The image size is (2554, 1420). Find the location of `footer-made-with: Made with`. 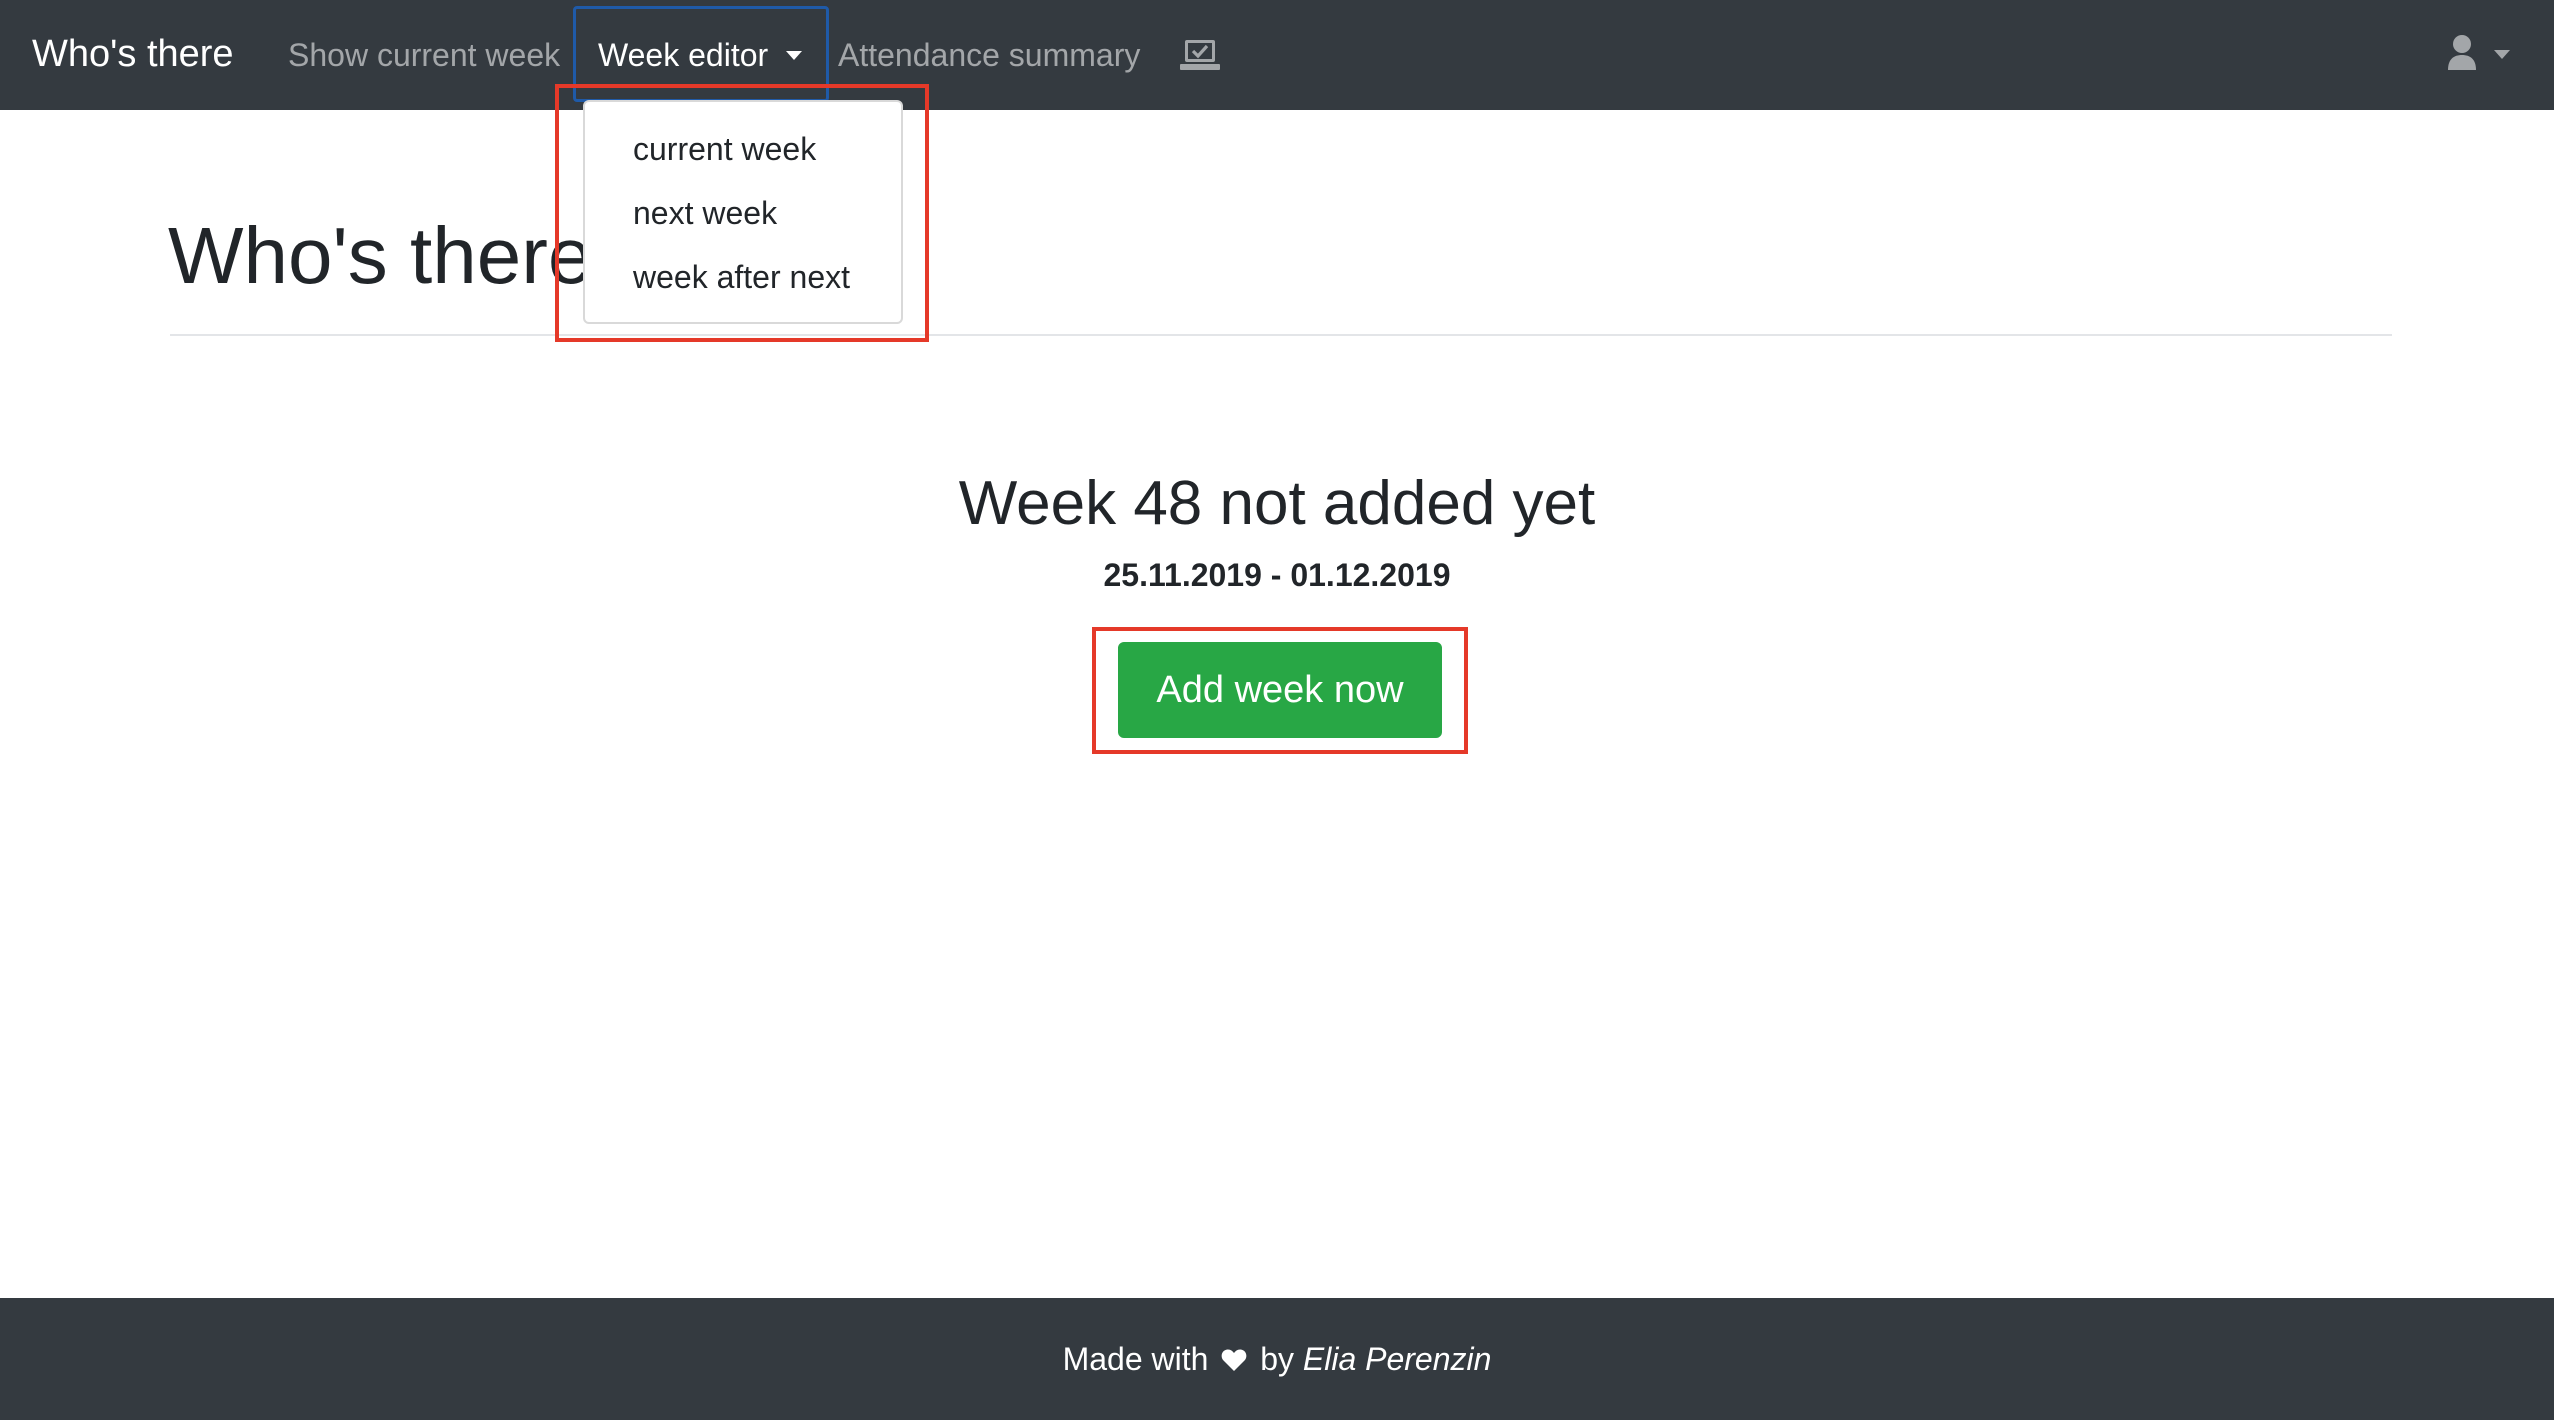

footer-made-with: Made with is located at coordinates (1135, 1359).